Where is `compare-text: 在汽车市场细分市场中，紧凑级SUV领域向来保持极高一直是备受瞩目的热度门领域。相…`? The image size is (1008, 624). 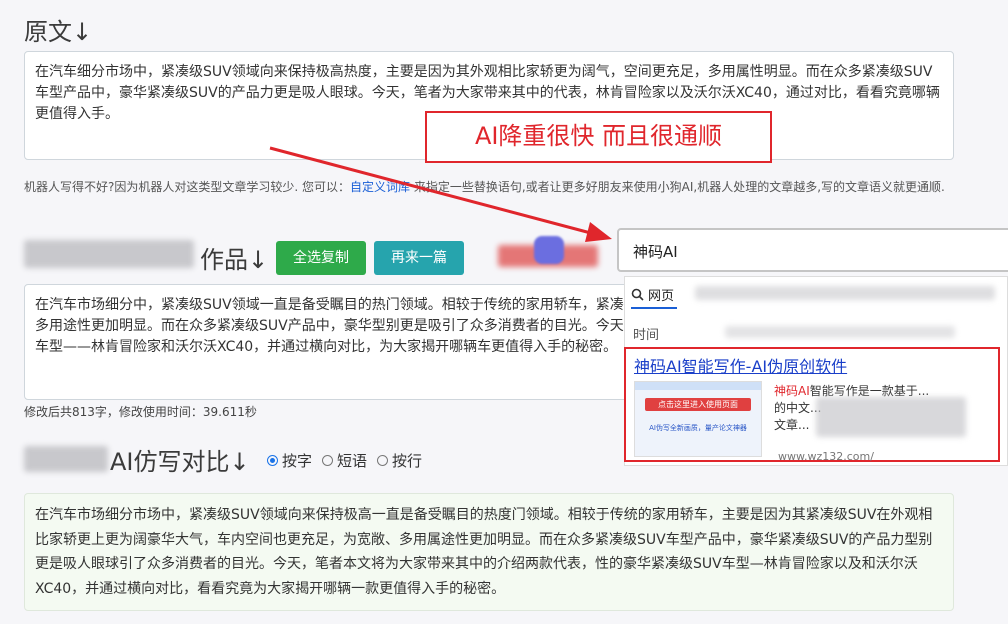 compare-text: 在汽车市场细分市场中，紧凑级SUV领域向来保持极高一直是备受瞩目的热度门领域。相… is located at coordinates (484, 552).